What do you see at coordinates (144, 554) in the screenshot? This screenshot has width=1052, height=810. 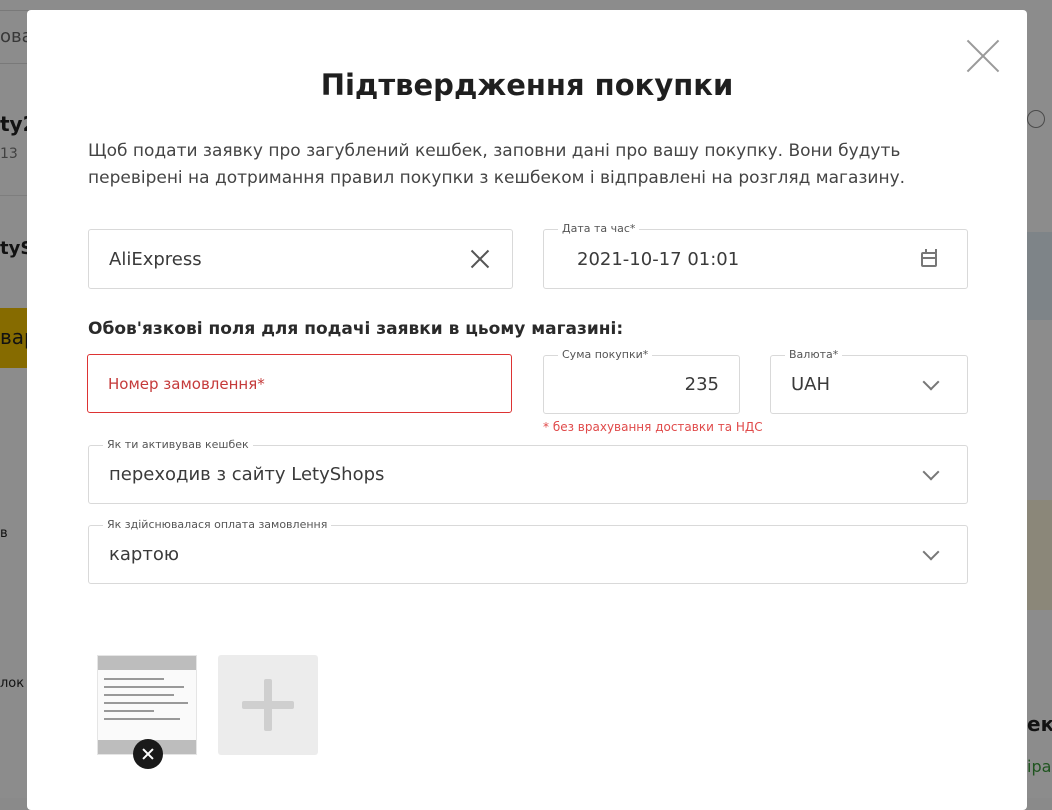 I see `payment-method-value: картою` at bounding box center [144, 554].